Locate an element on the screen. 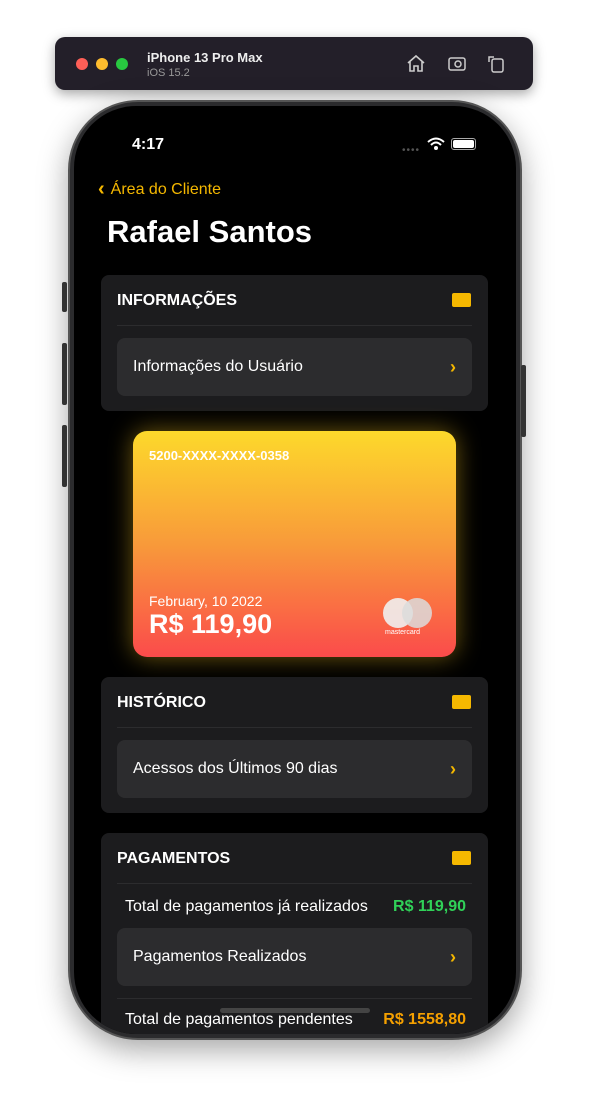 The height and width of the screenshot is (1117, 589). paid-value: R$ 119,90 is located at coordinates (429, 906).